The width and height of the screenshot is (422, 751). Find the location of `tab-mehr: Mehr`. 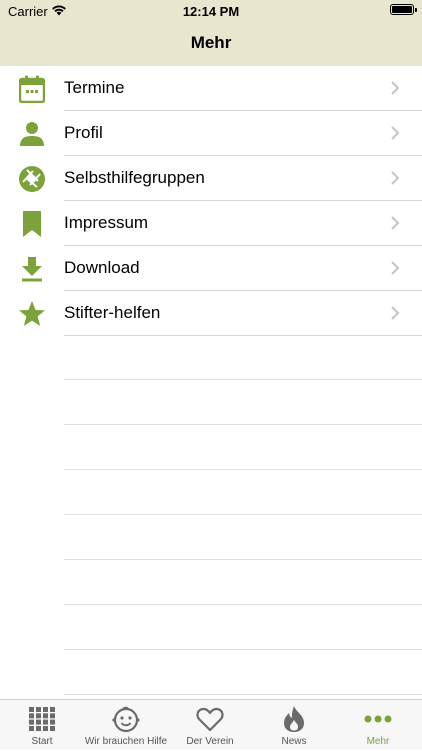

tab-mehr: Mehr is located at coordinates (378, 725).